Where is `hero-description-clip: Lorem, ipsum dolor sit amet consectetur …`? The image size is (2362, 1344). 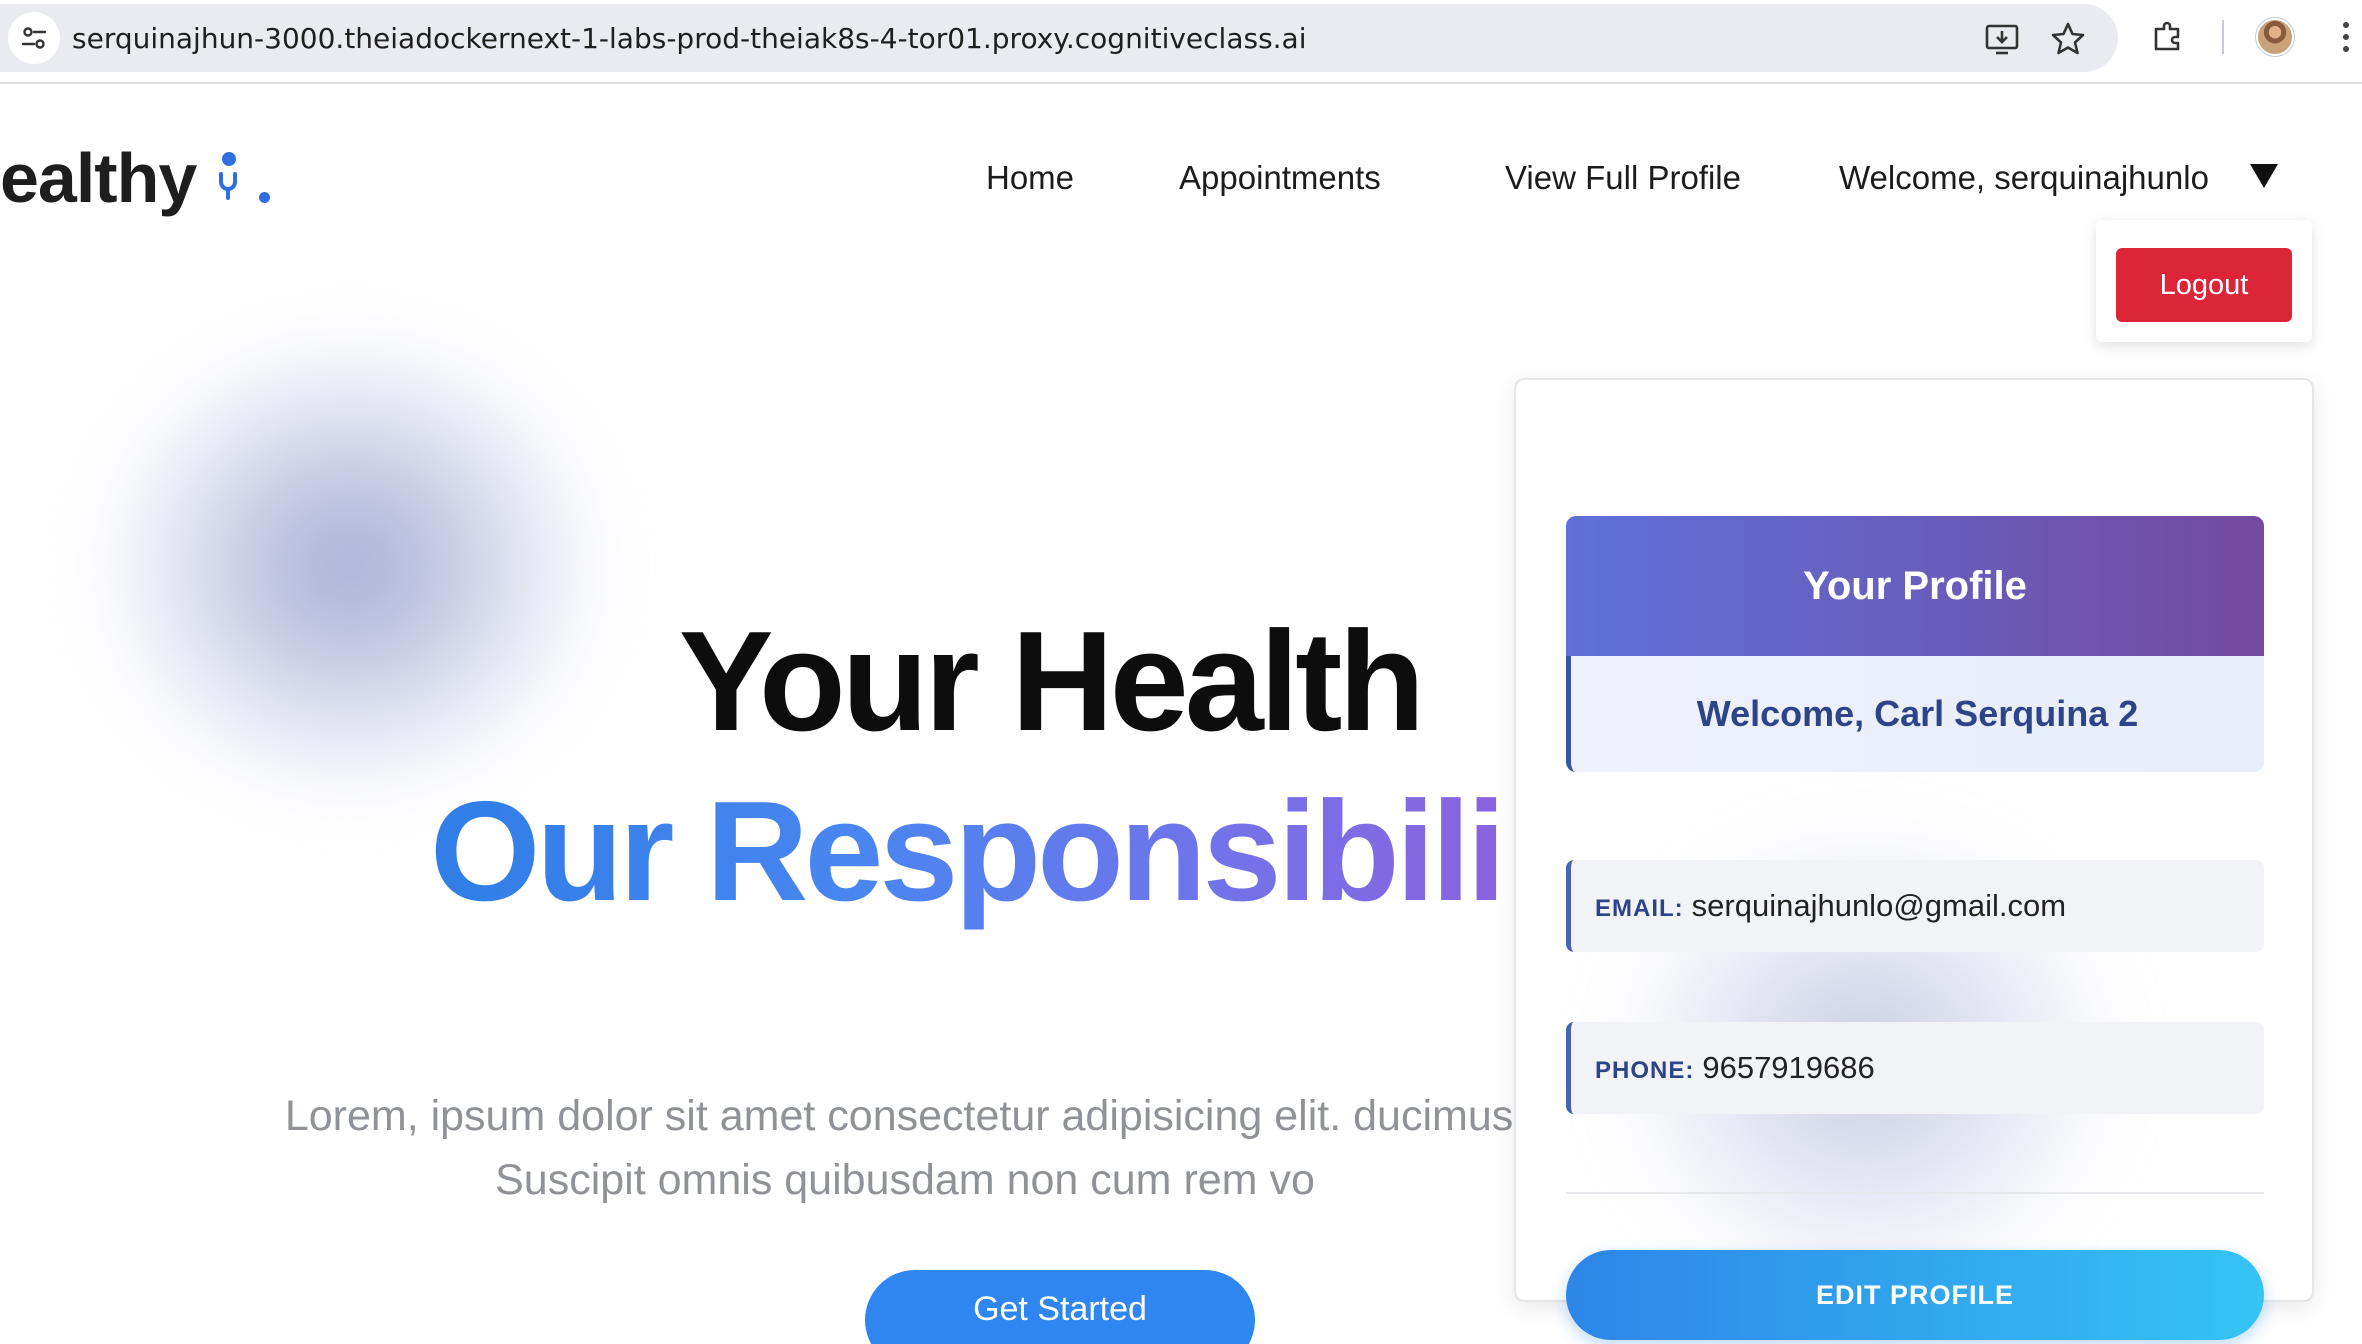 hero-description-clip: Lorem, ipsum dolor sit amet consectetur … is located at coordinates (757, 1154).